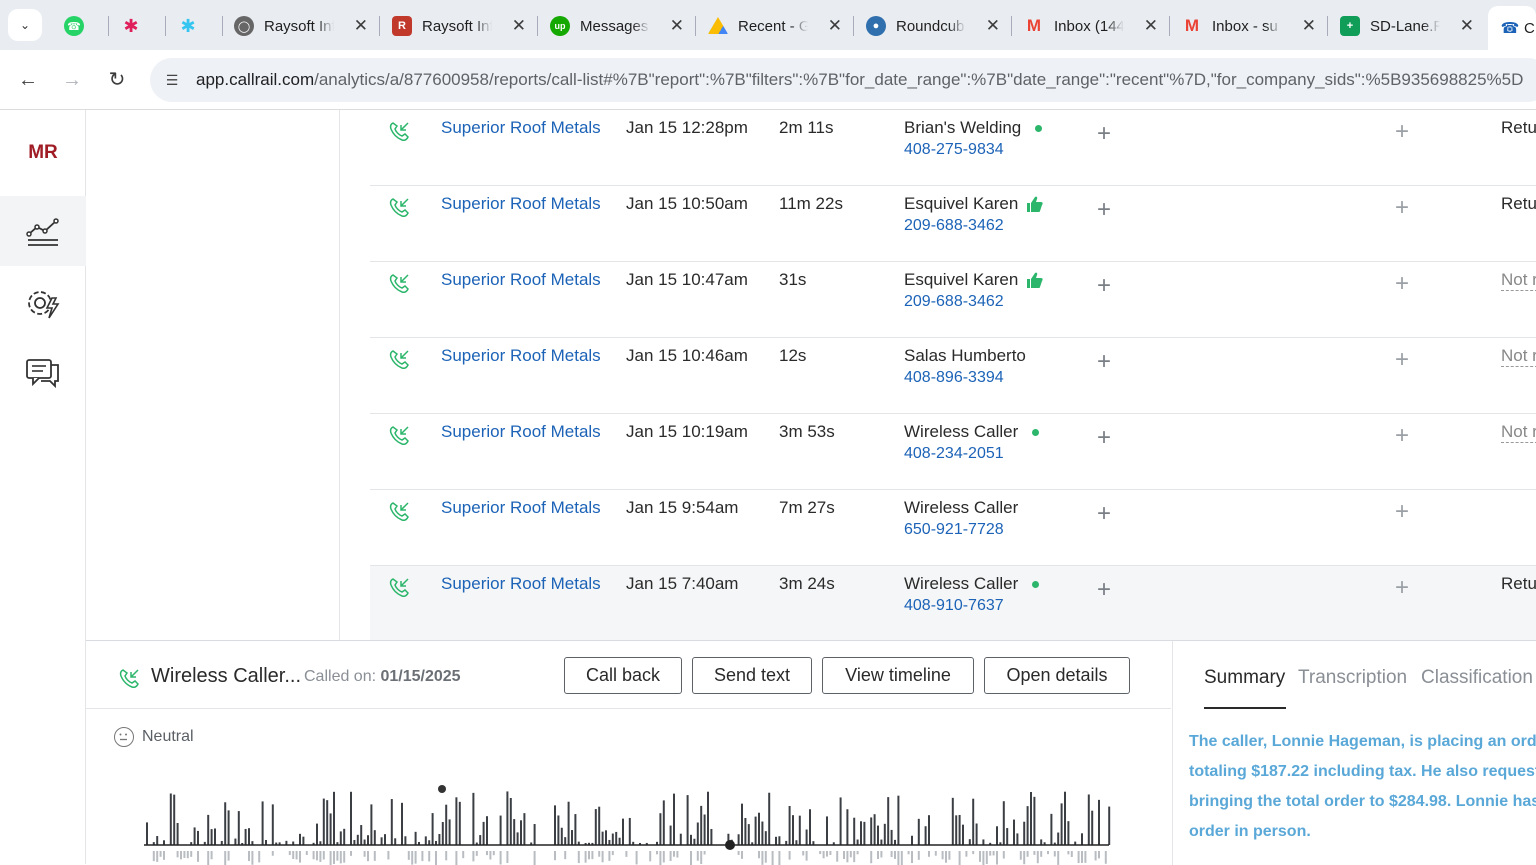 The width and height of the screenshot is (1536, 865). Describe the element at coordinates (172, 80) in the screenshot. I see `site-info-icon: ☰` at that location.